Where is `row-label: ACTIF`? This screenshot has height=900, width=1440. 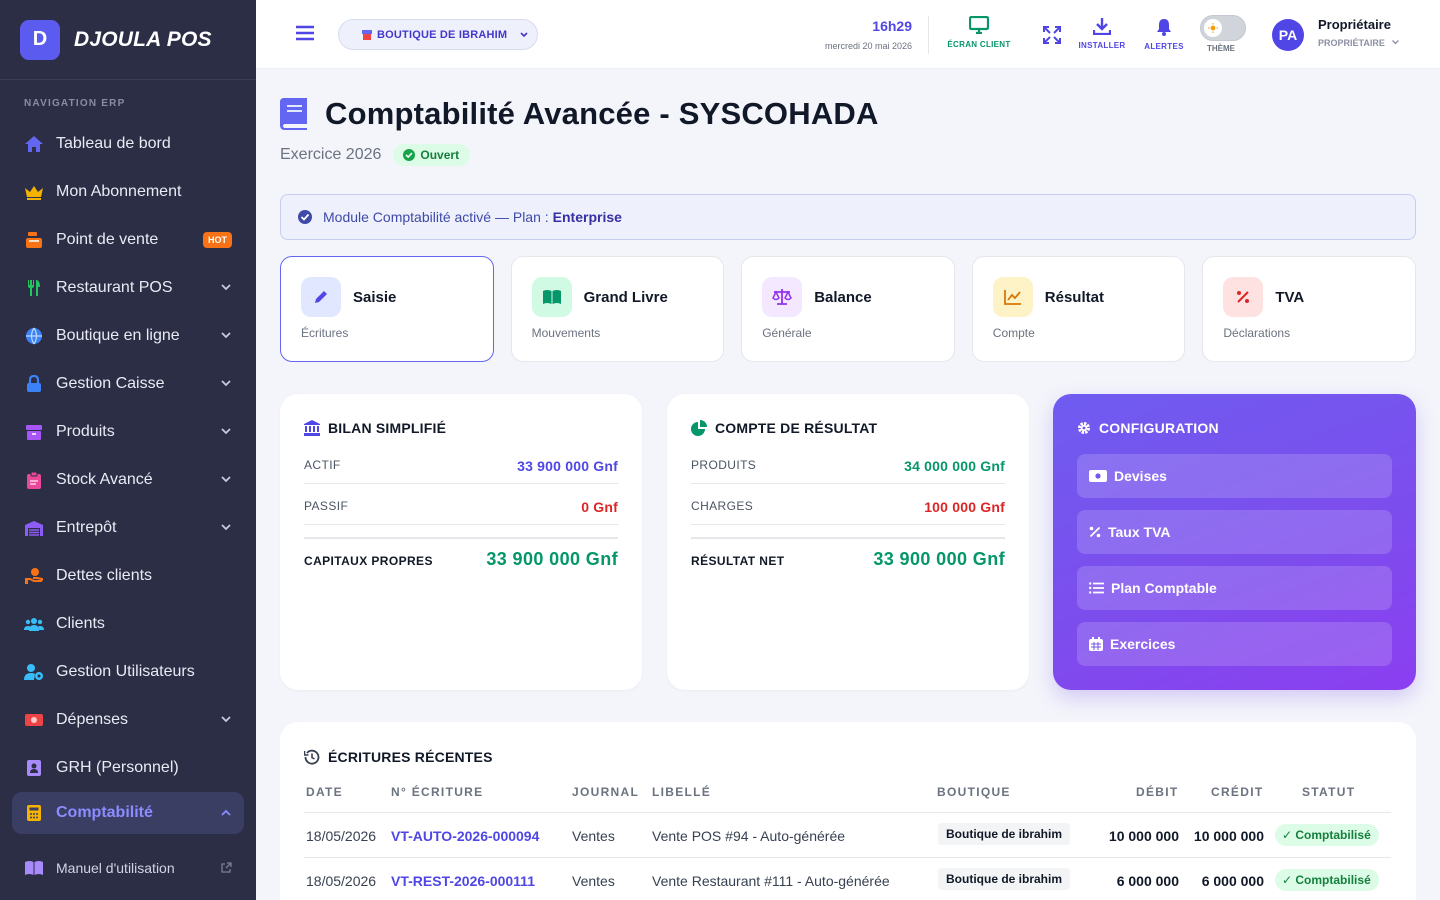 row-label: ACTIF is located at coordinates (322, 465).